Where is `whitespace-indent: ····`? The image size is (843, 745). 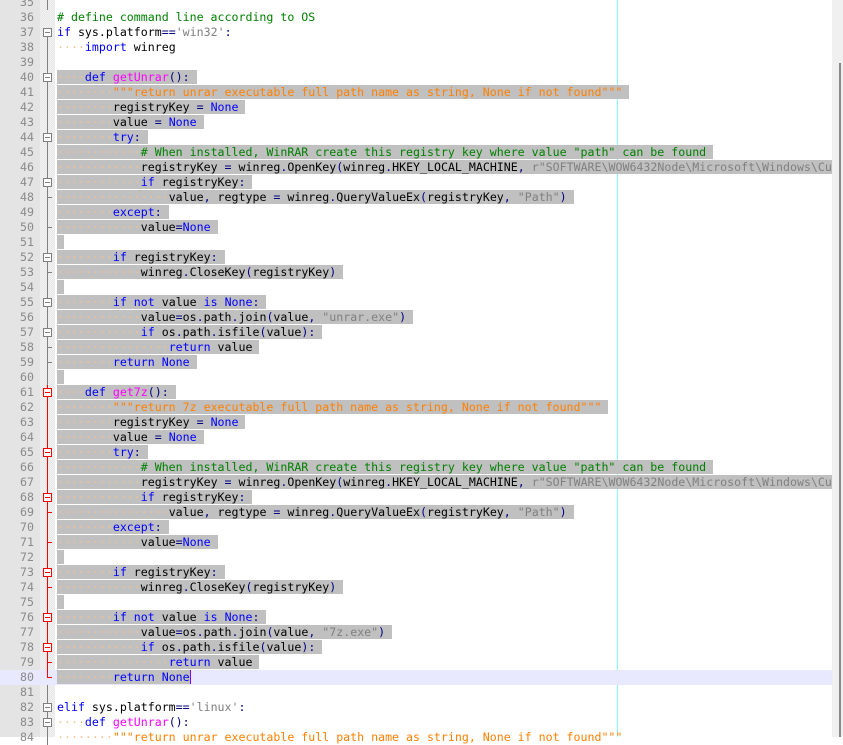
whitespace-indent: ···· is located at coordinates (71, 47).